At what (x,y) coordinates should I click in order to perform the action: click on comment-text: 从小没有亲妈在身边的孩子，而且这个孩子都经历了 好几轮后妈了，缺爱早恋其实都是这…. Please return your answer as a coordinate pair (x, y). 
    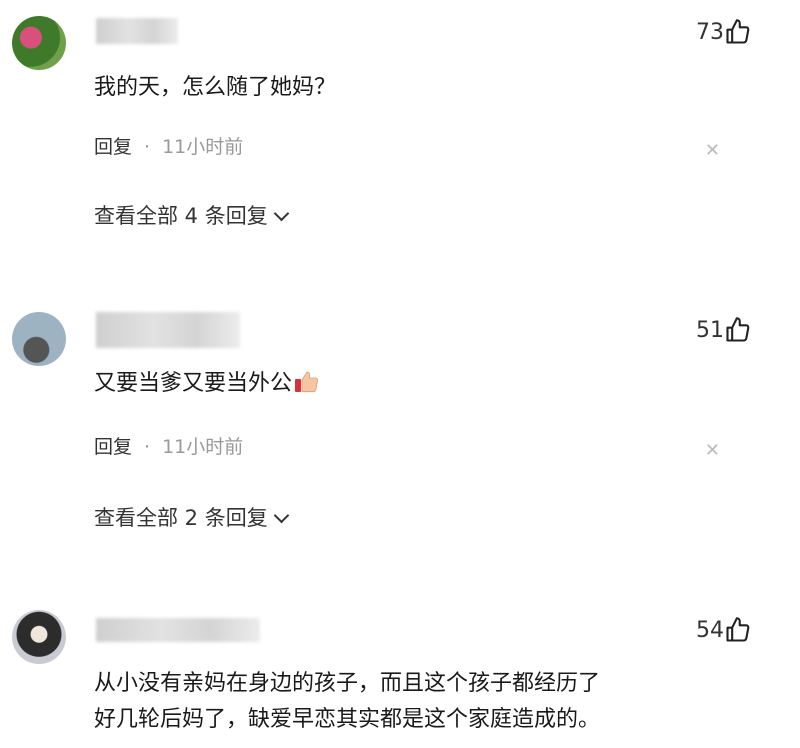
    Looking at the image, I should click on (427, 702).